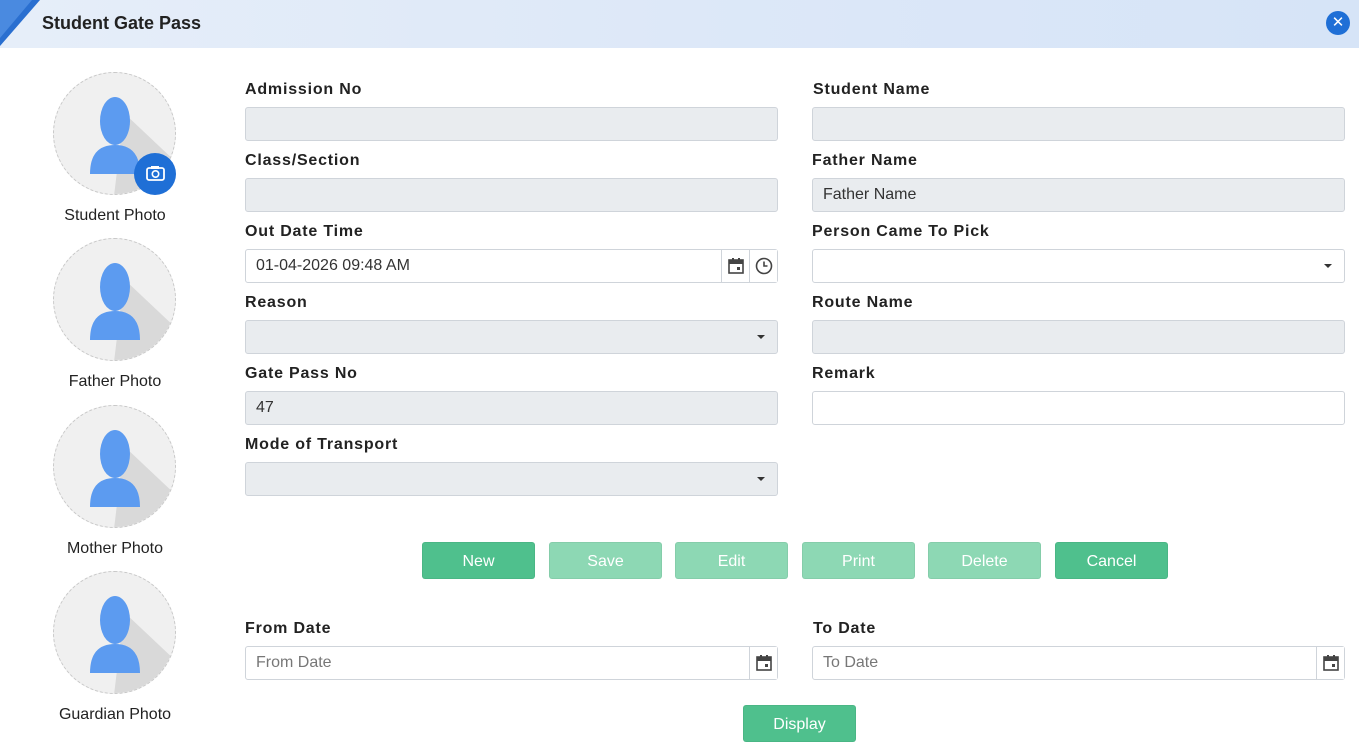 The height and width of the screenshot is (753, 1359). What do you see at coordinates (115, 381) in the screenshot?
I see `father-photo-label: Father Photo` at bounding box center [115, 381].